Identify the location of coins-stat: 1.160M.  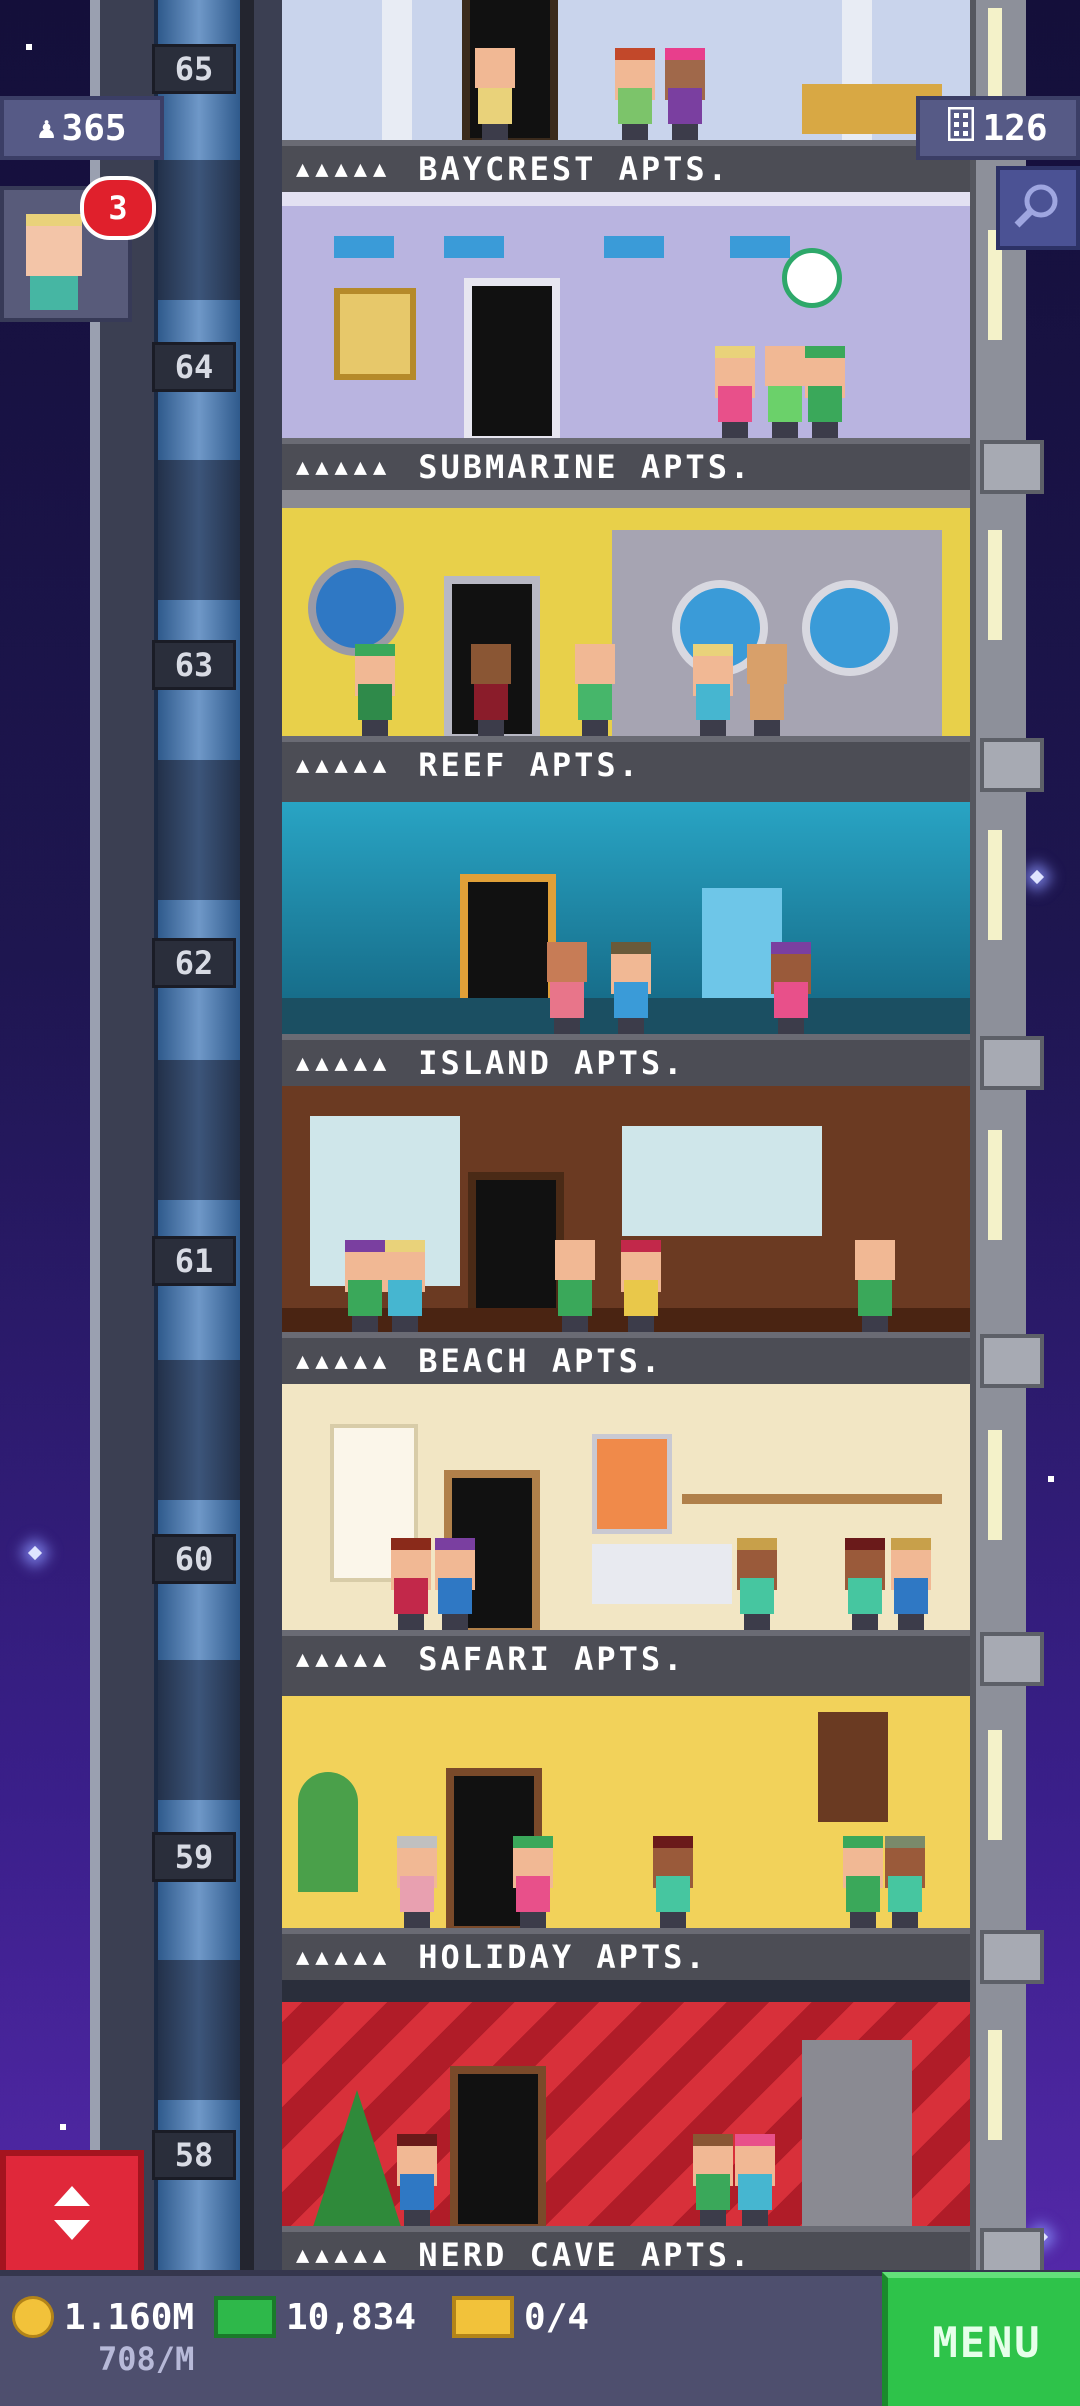
(103, 2317).